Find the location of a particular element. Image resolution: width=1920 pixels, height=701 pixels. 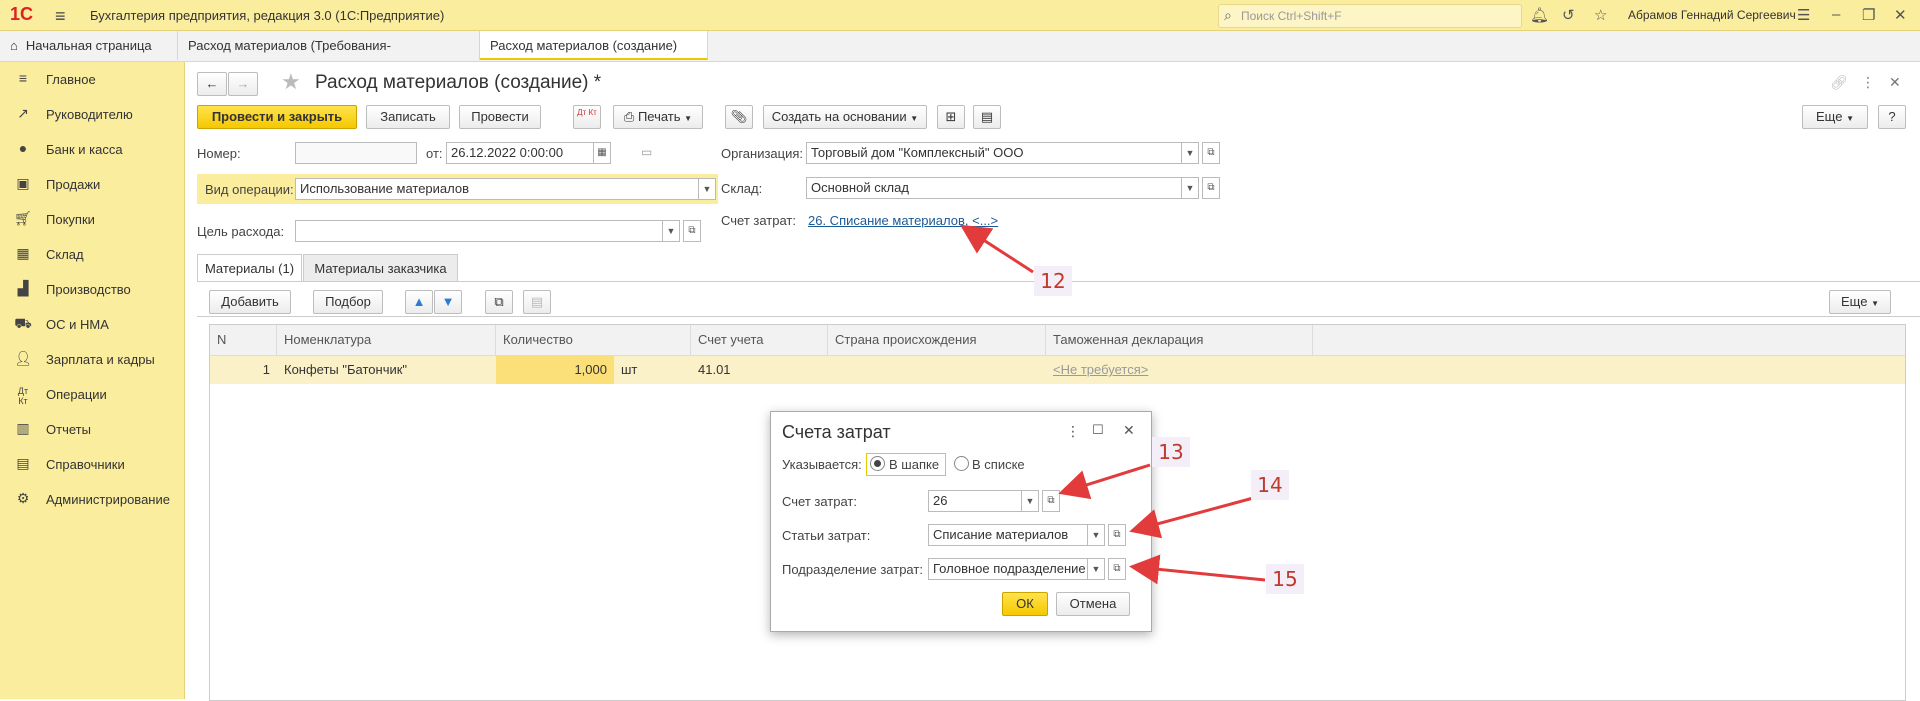

callout-13: 13 is located at coordinates (1171, 452).